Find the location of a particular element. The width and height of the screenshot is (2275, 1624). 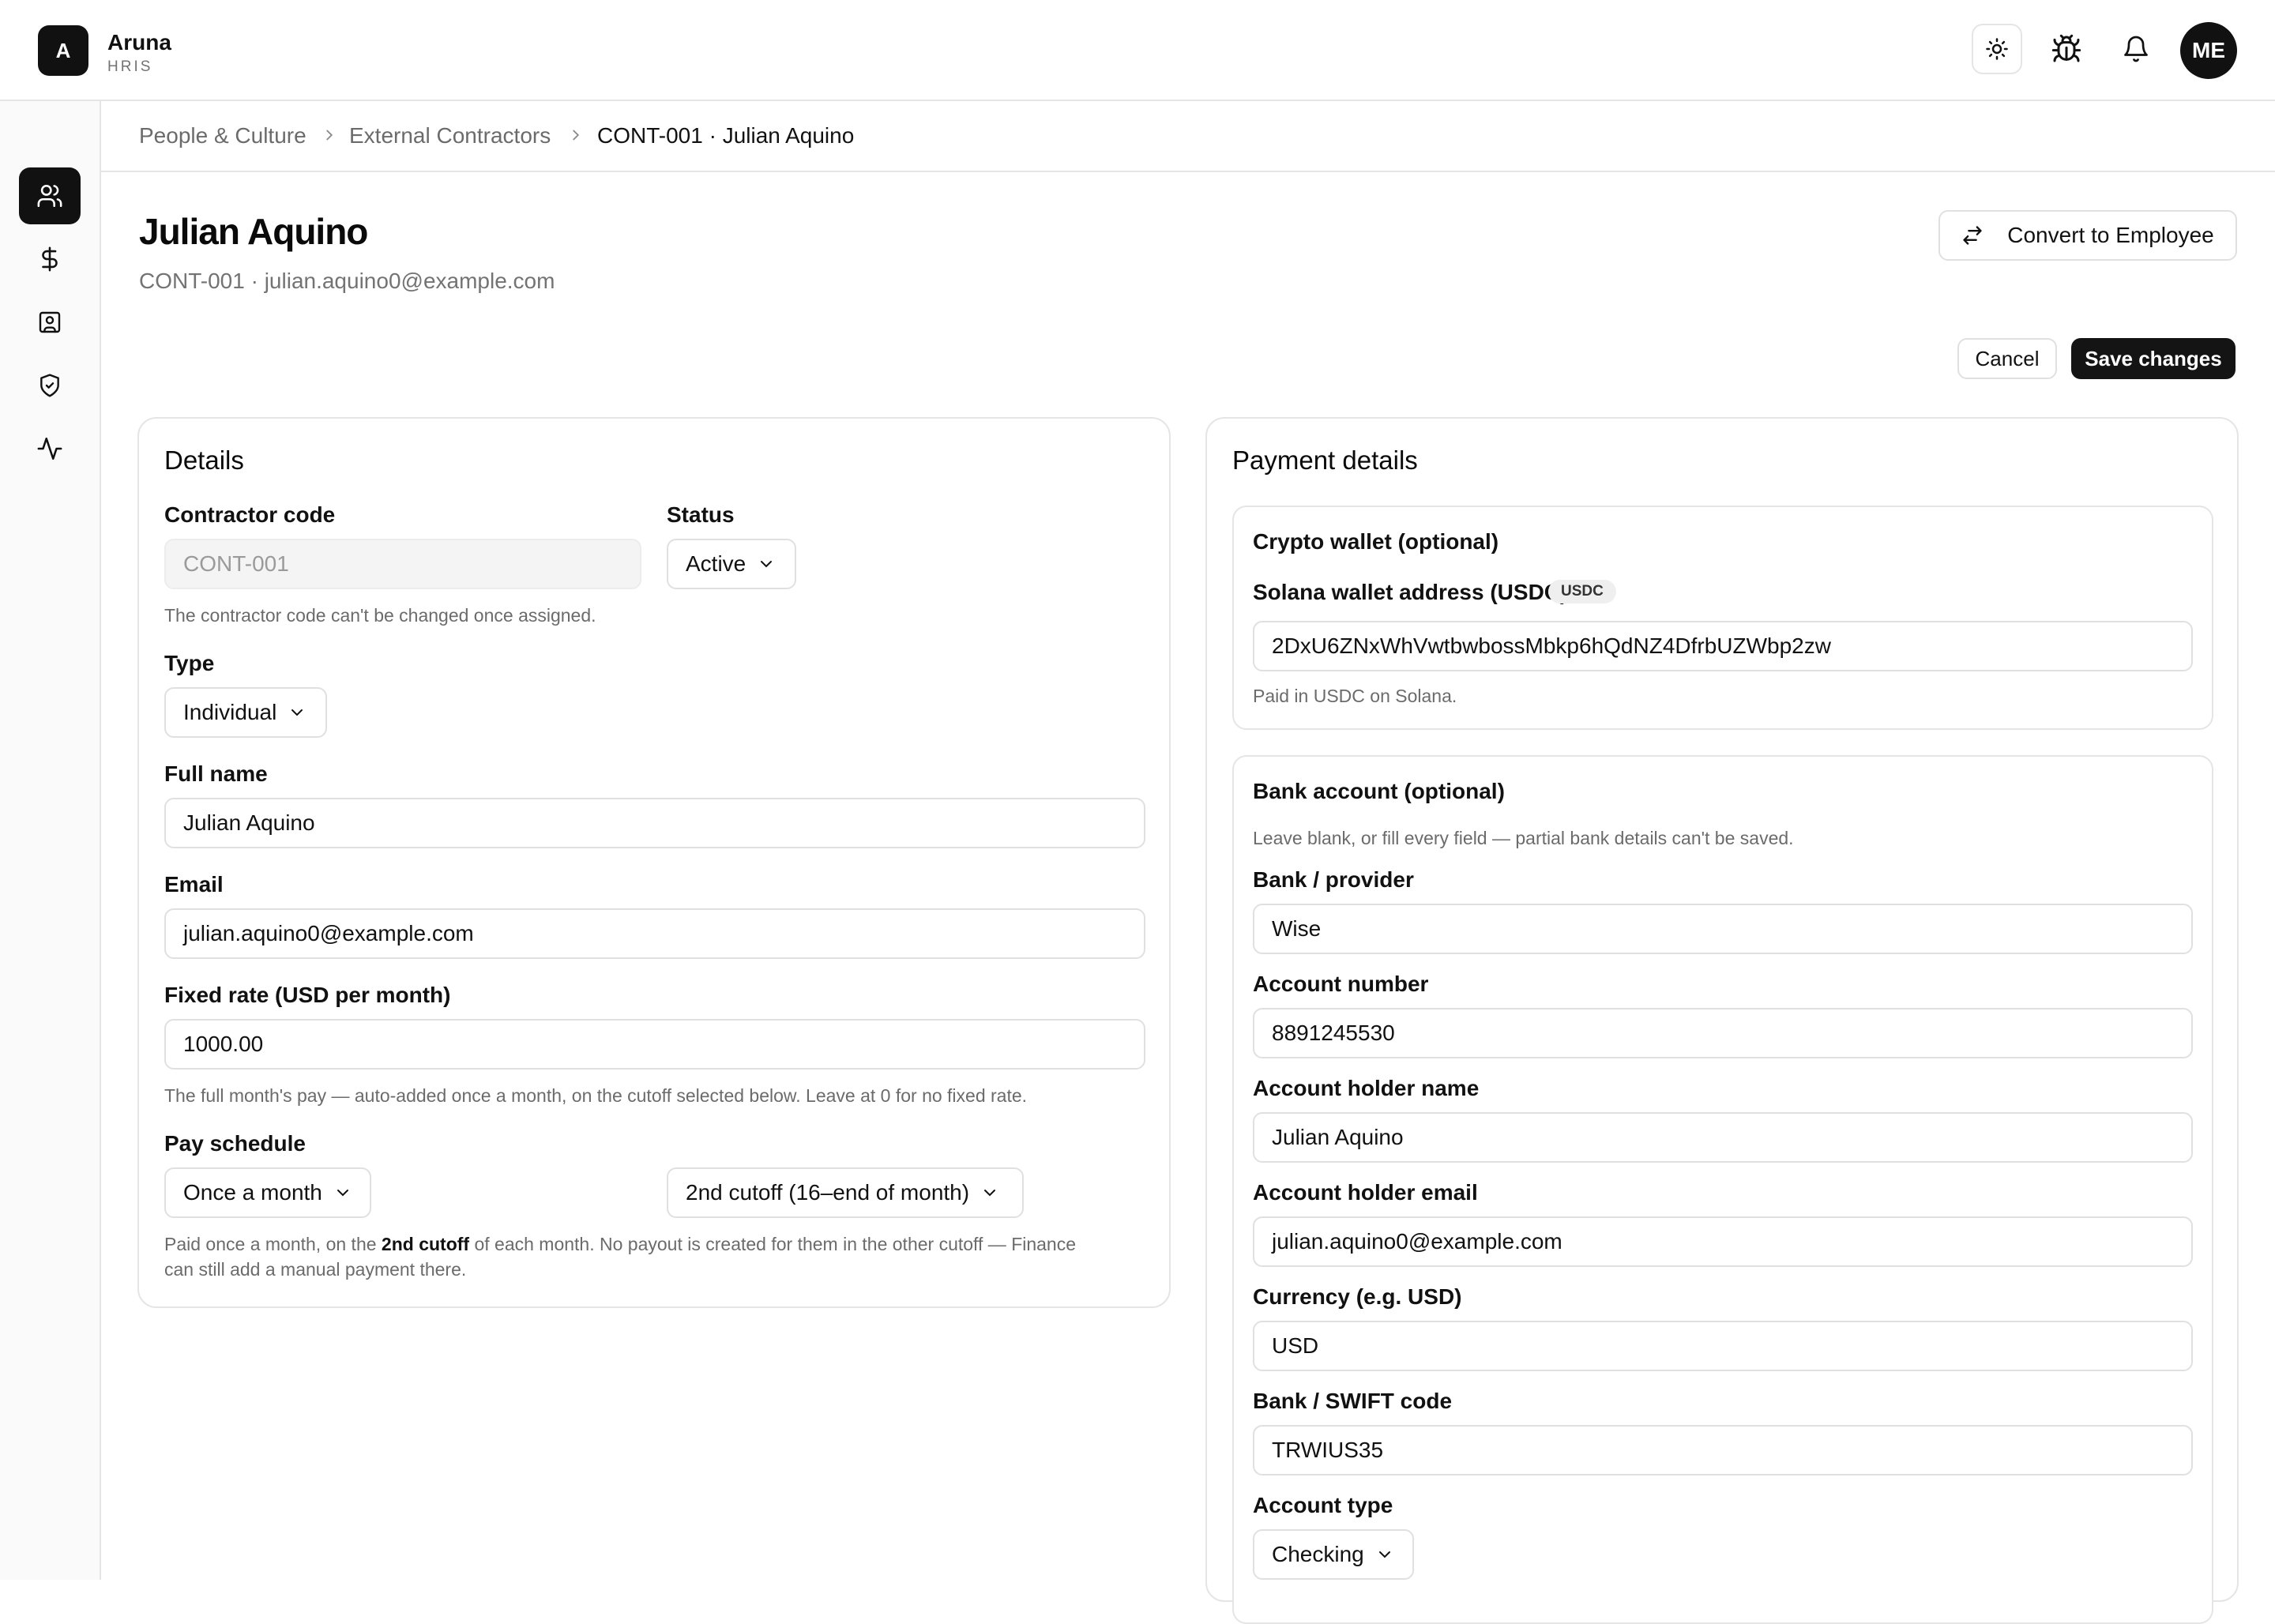

save-changes-button: Save changes is located at coordinates (2153, 358).